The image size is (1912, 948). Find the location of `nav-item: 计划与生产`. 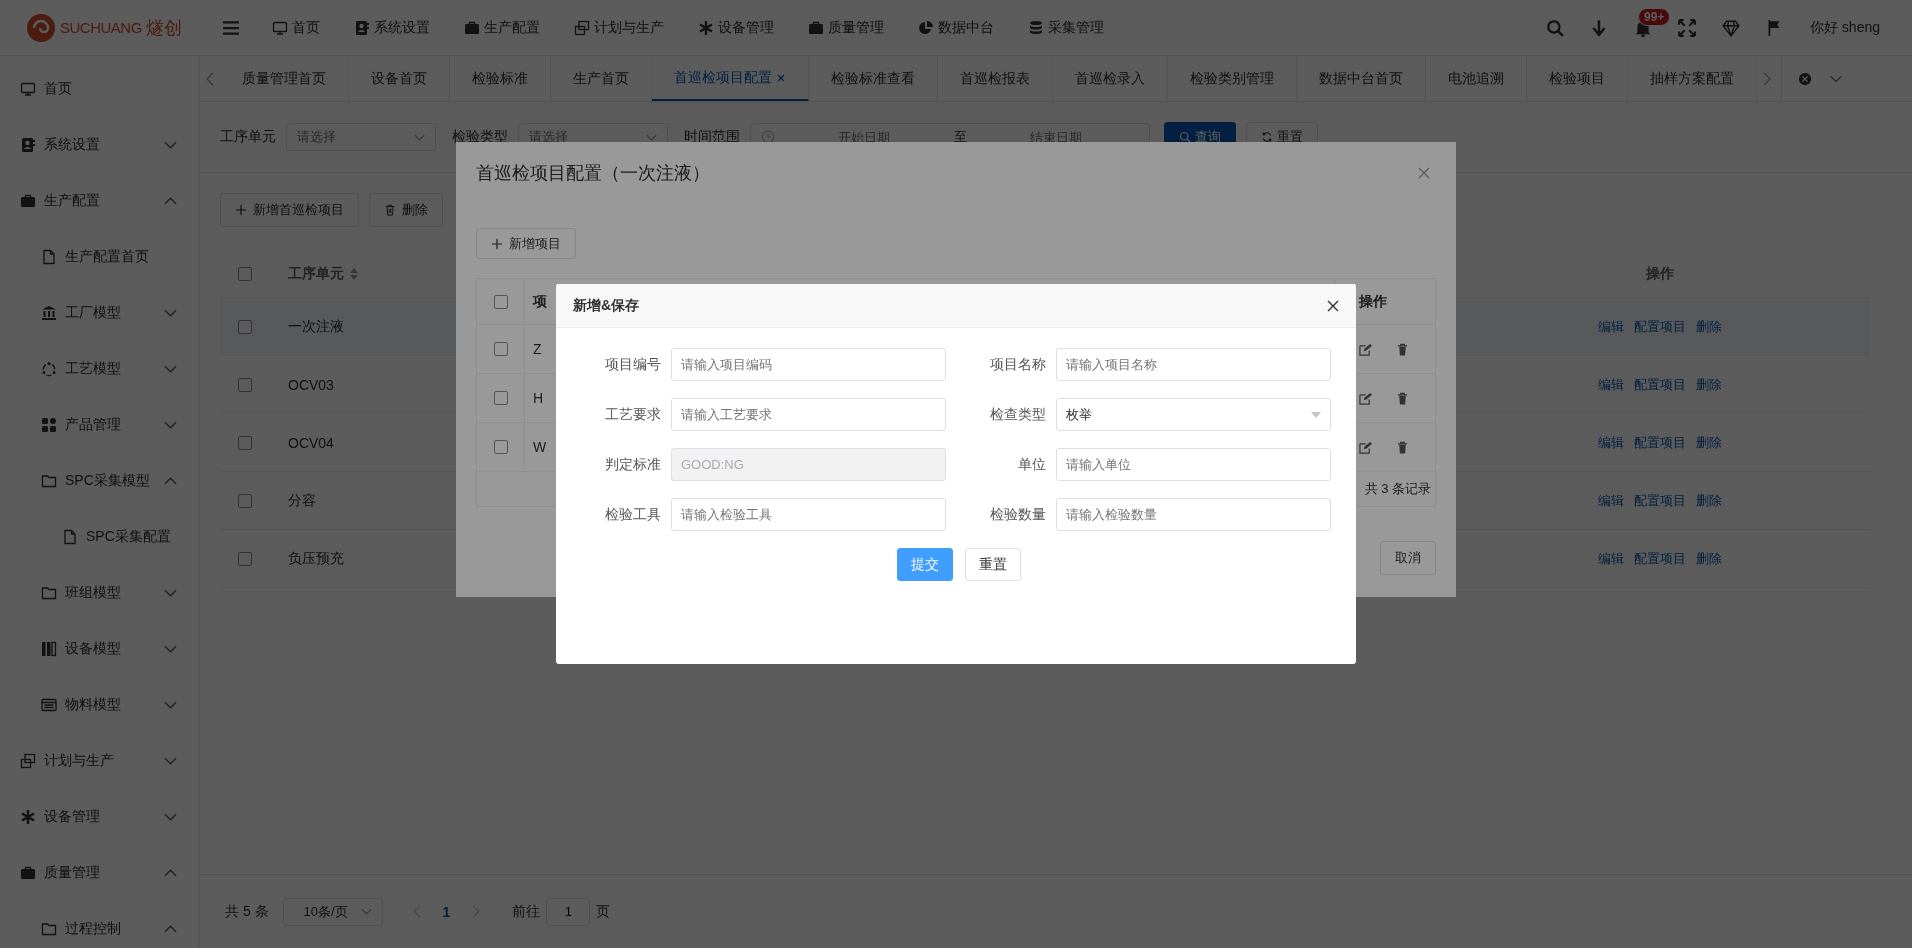

nav-item: 计划与生产 is located at coordinates (619, 27).